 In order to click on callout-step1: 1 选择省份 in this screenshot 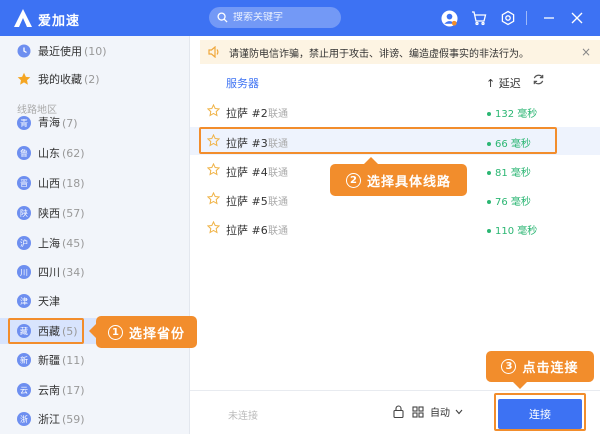, I will do `click(146, 332)`.